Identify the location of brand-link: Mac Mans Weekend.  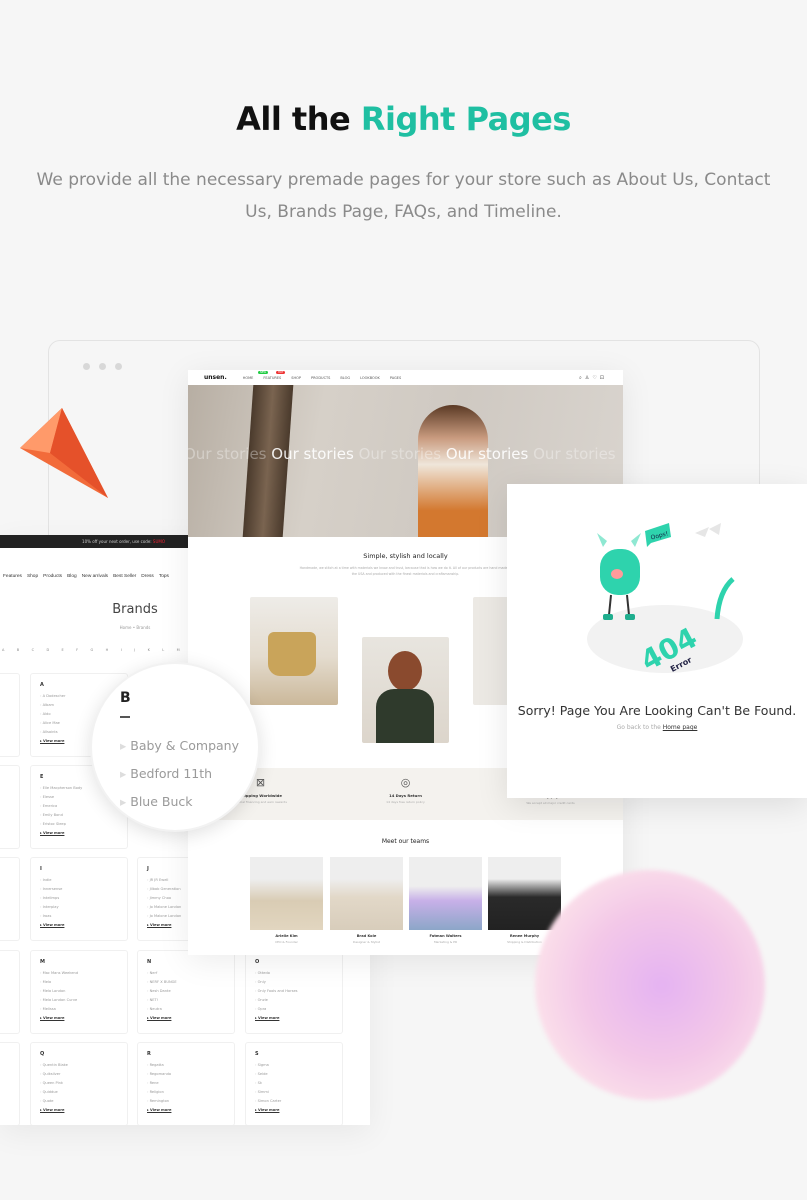
(79, 973).